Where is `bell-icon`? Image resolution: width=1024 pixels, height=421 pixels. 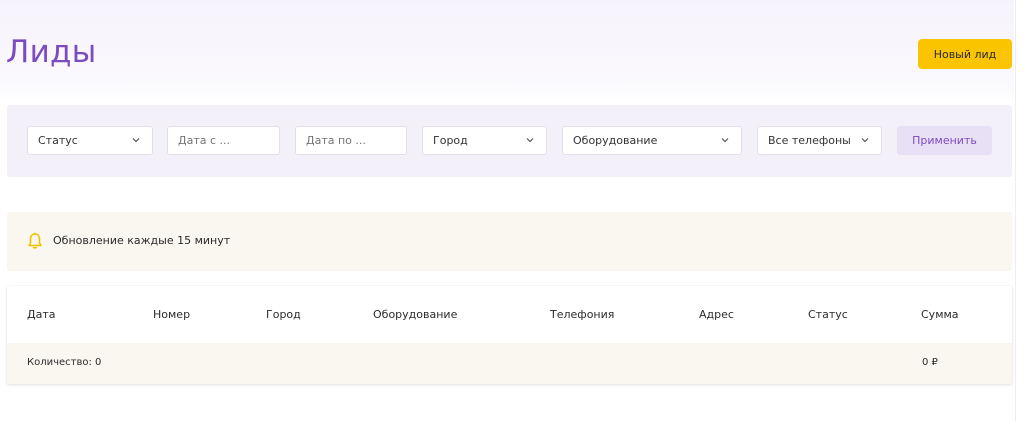 bell-icon is located at coordinates (35, 241).